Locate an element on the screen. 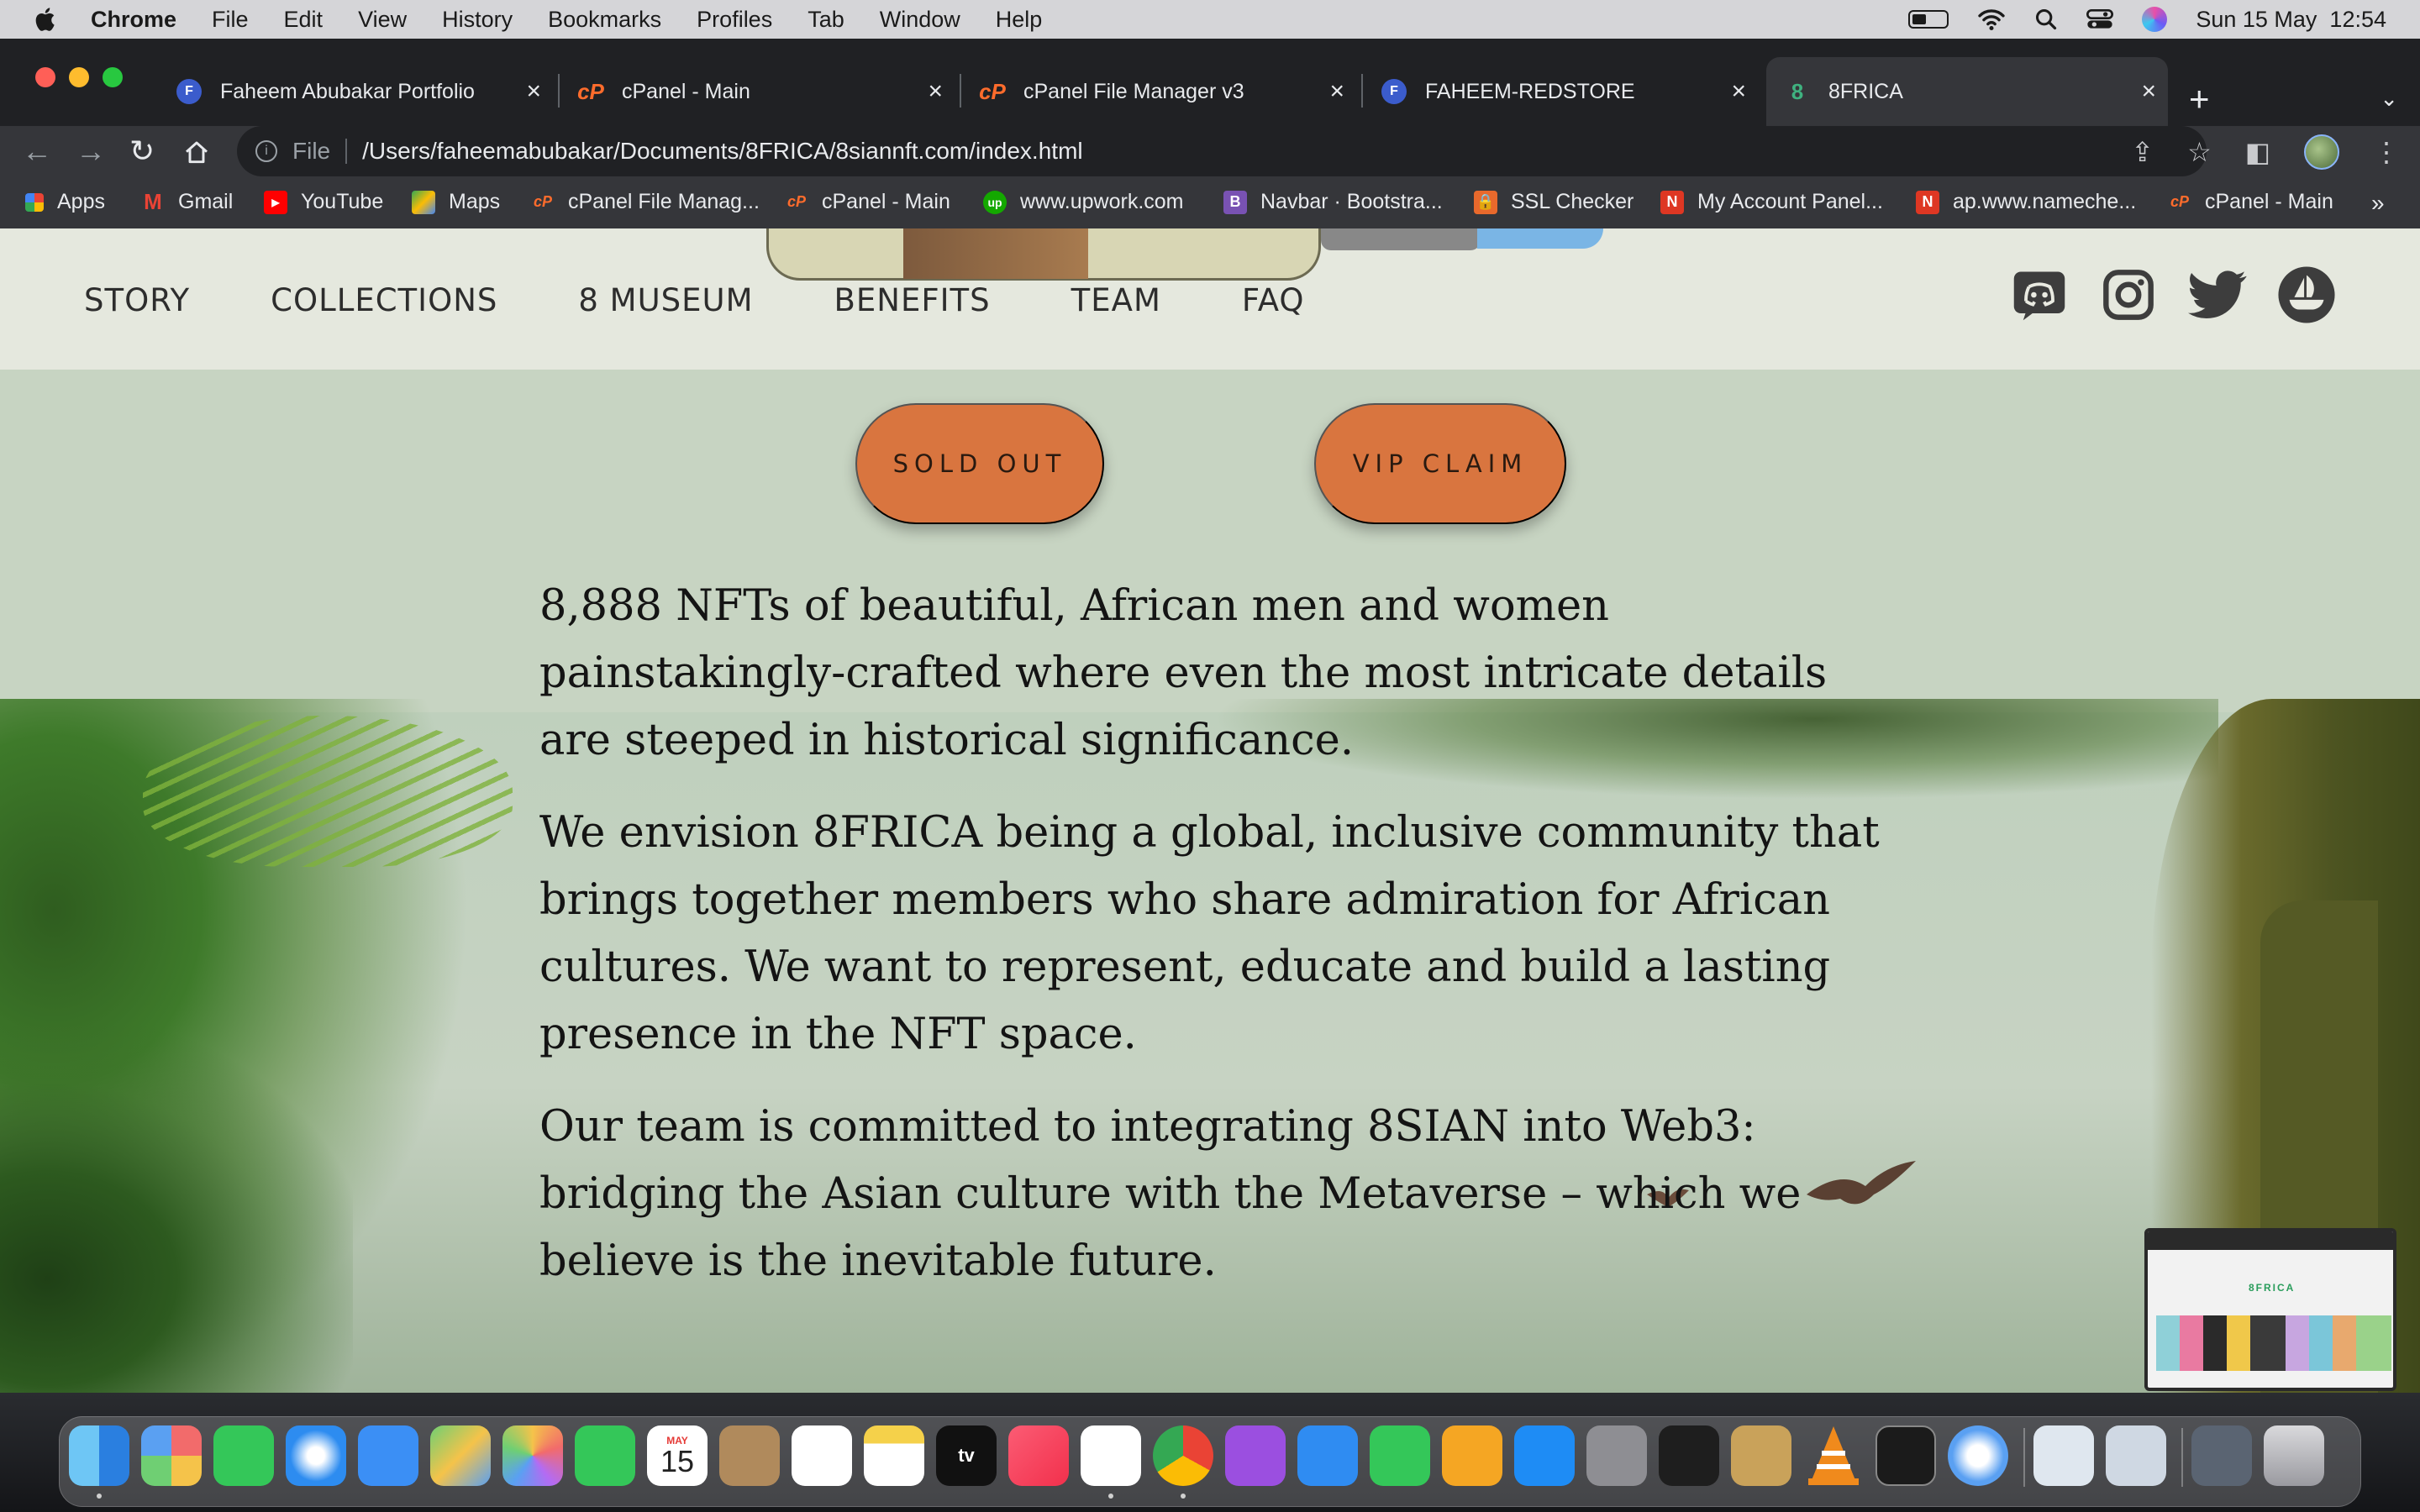  reload-icon: ↻ is located at coordinates (142, 151).